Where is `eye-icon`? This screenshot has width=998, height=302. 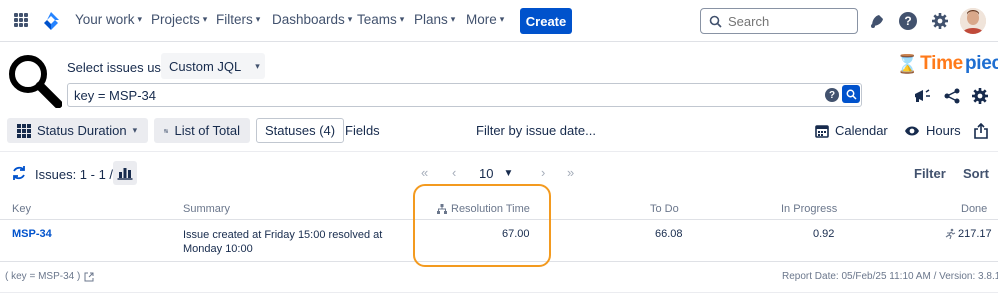 eye-icon is located at coordinates (912, 130).